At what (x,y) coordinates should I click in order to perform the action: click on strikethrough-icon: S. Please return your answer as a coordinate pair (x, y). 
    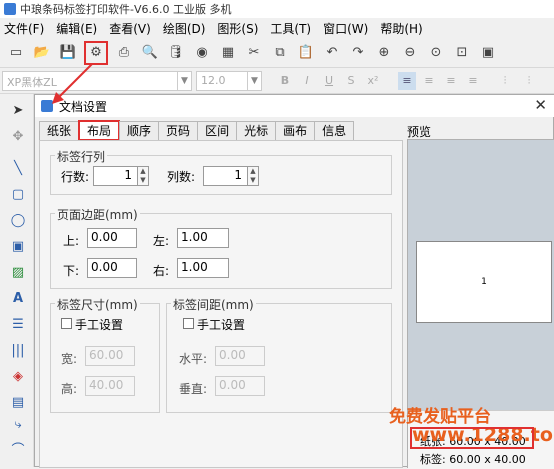
    Looking at the image, I should click on (351, 81).